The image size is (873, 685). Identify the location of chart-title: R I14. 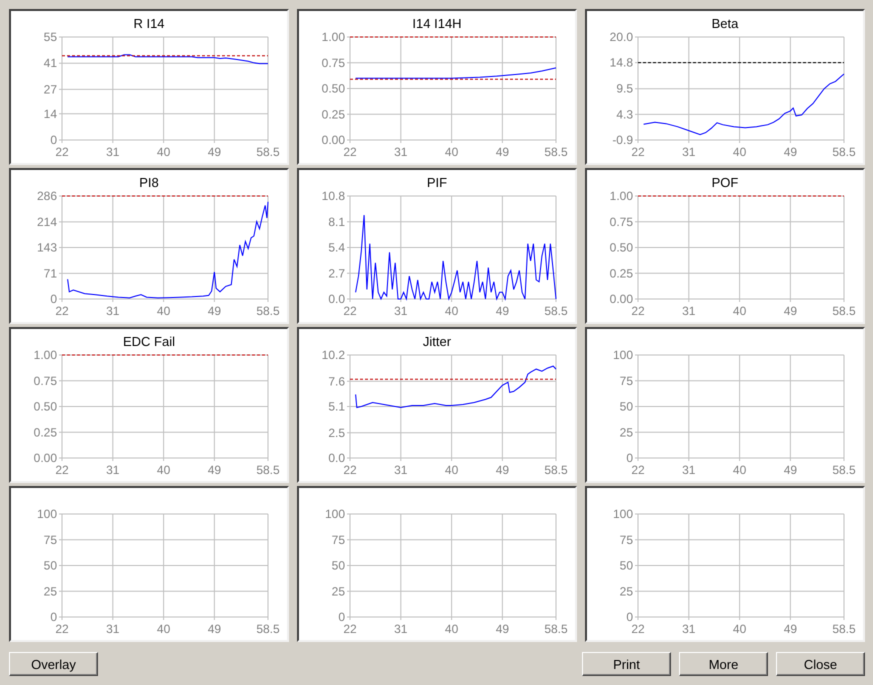
(149, 23).